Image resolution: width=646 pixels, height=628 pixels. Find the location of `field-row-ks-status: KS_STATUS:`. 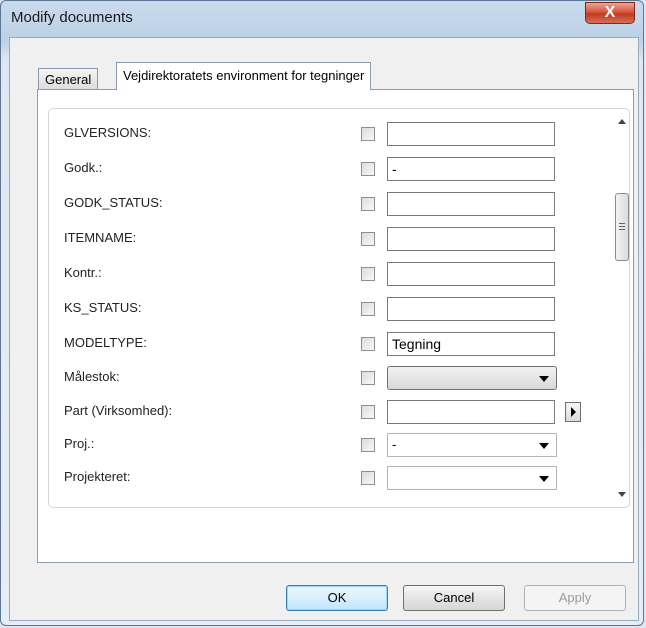

field-row-ks-status: KS_STATUS: is located at coordinates (329, 309).